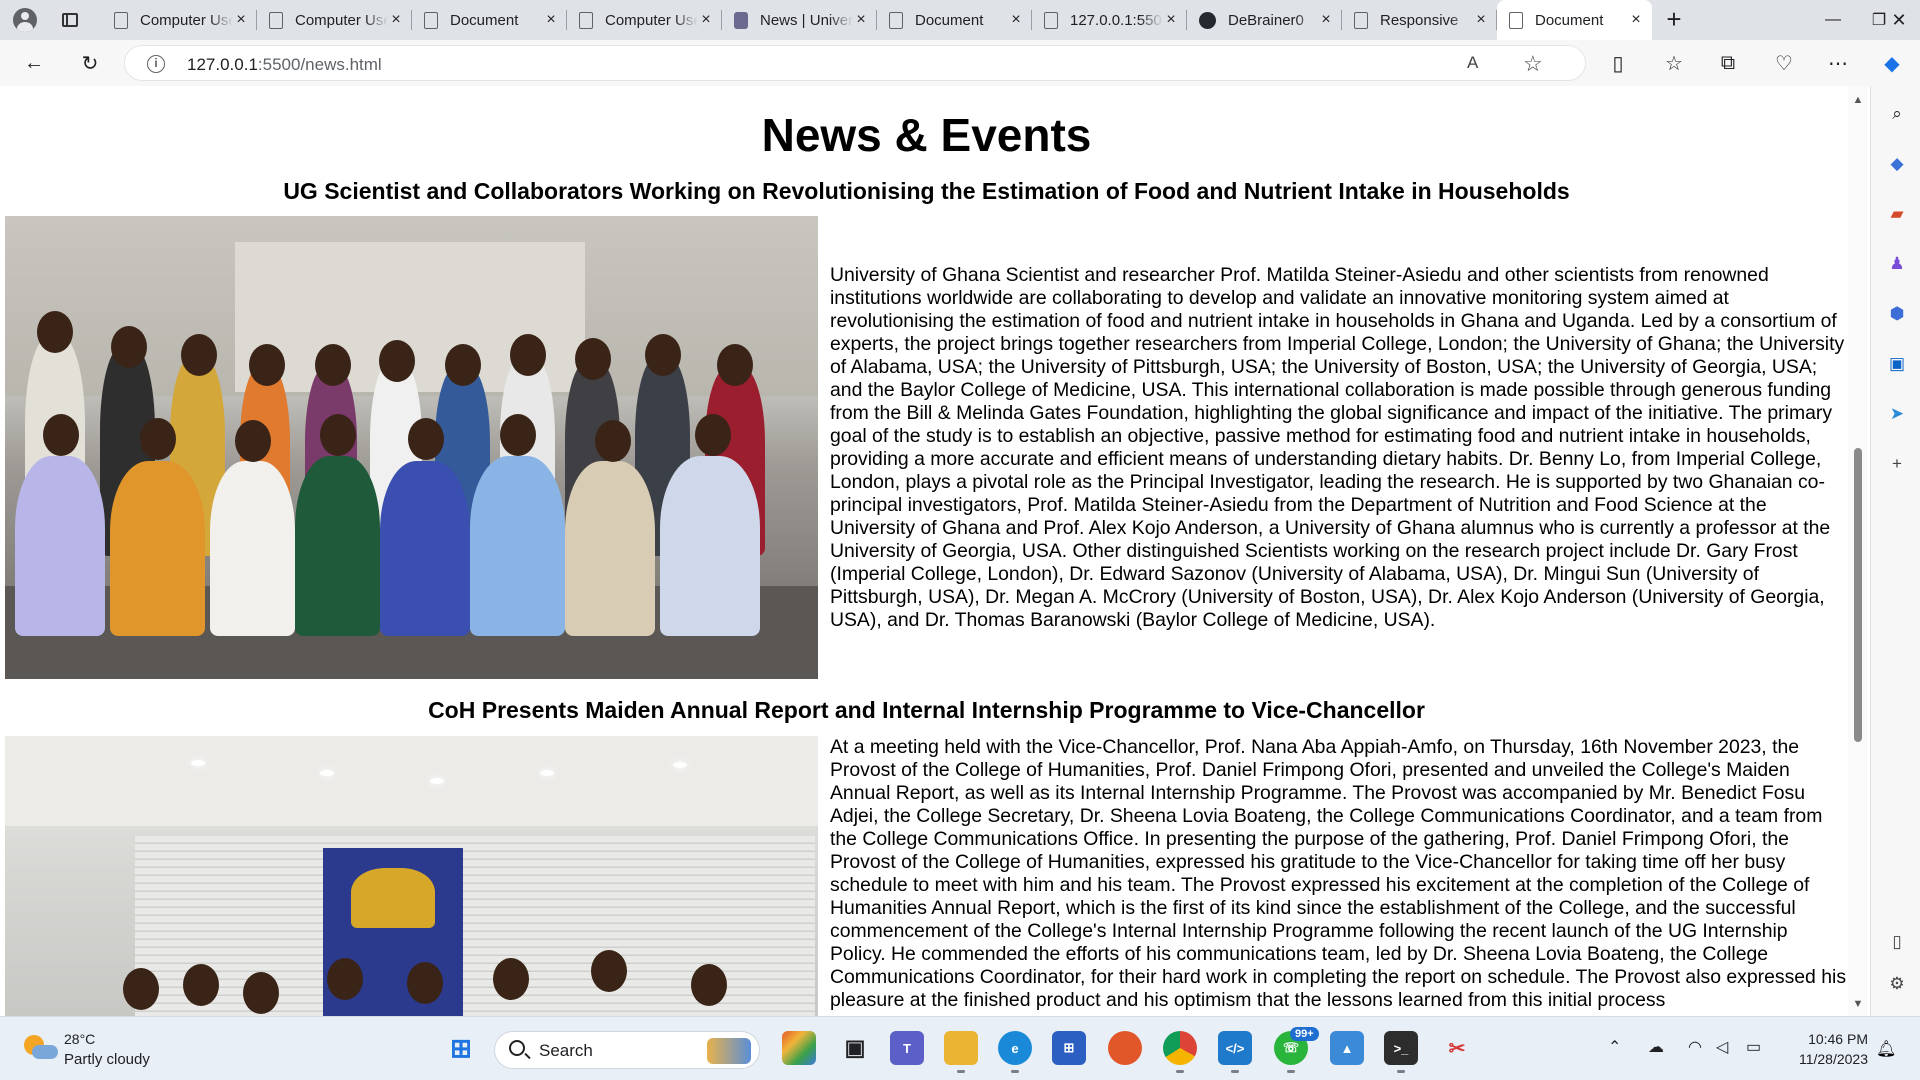 Image resolution: width=1920 pixels, height=1080 pixels. I want to click on collections-icon: ⧉, so click(1728, 63).